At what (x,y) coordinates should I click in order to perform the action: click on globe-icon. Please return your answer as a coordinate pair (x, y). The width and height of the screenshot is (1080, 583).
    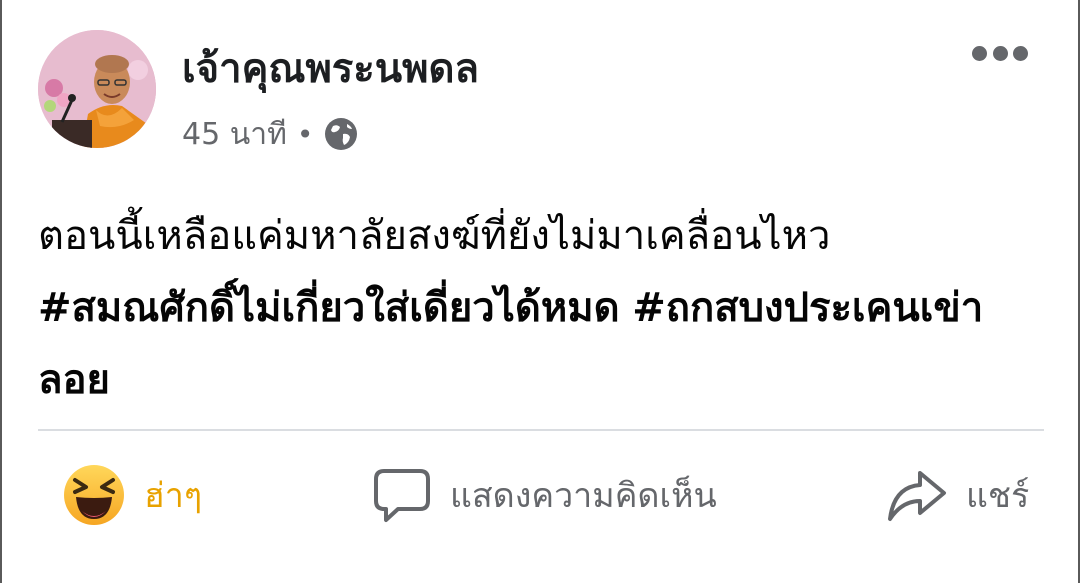
    Looking at the image, I should click on (341, 134).